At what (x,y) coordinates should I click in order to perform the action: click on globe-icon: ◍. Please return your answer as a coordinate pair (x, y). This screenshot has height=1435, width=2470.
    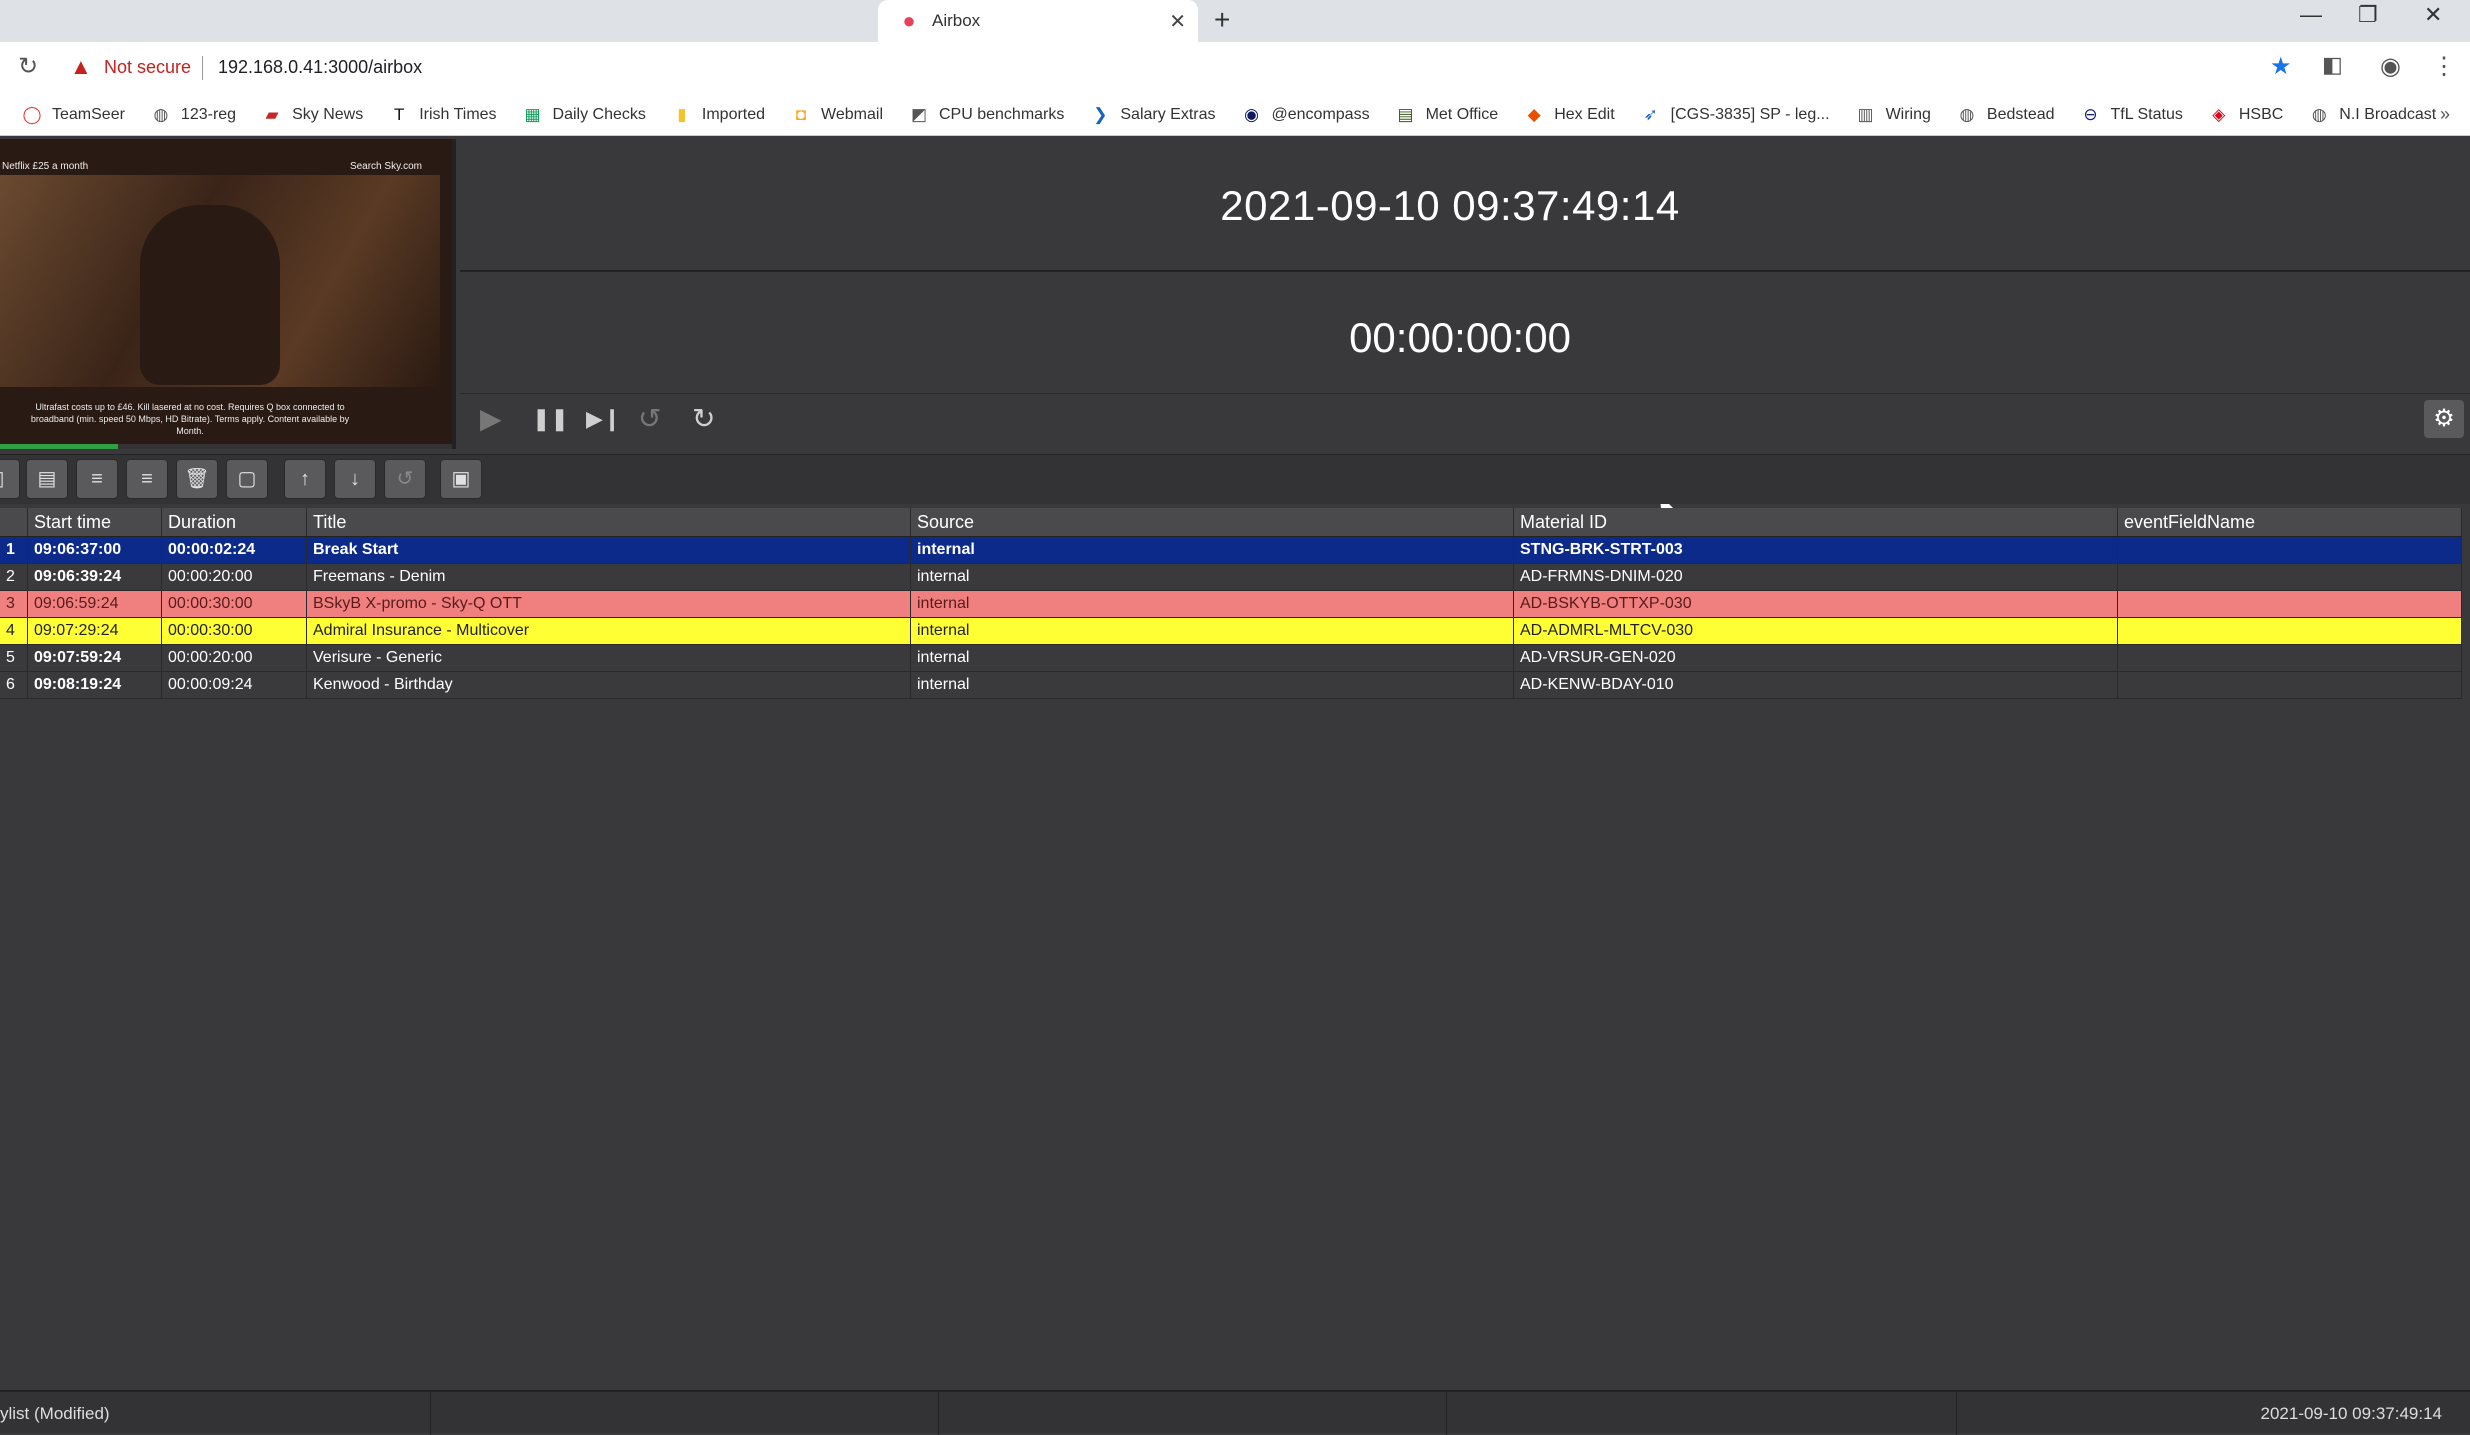
    Looking at the image, I should click on (161, 114).